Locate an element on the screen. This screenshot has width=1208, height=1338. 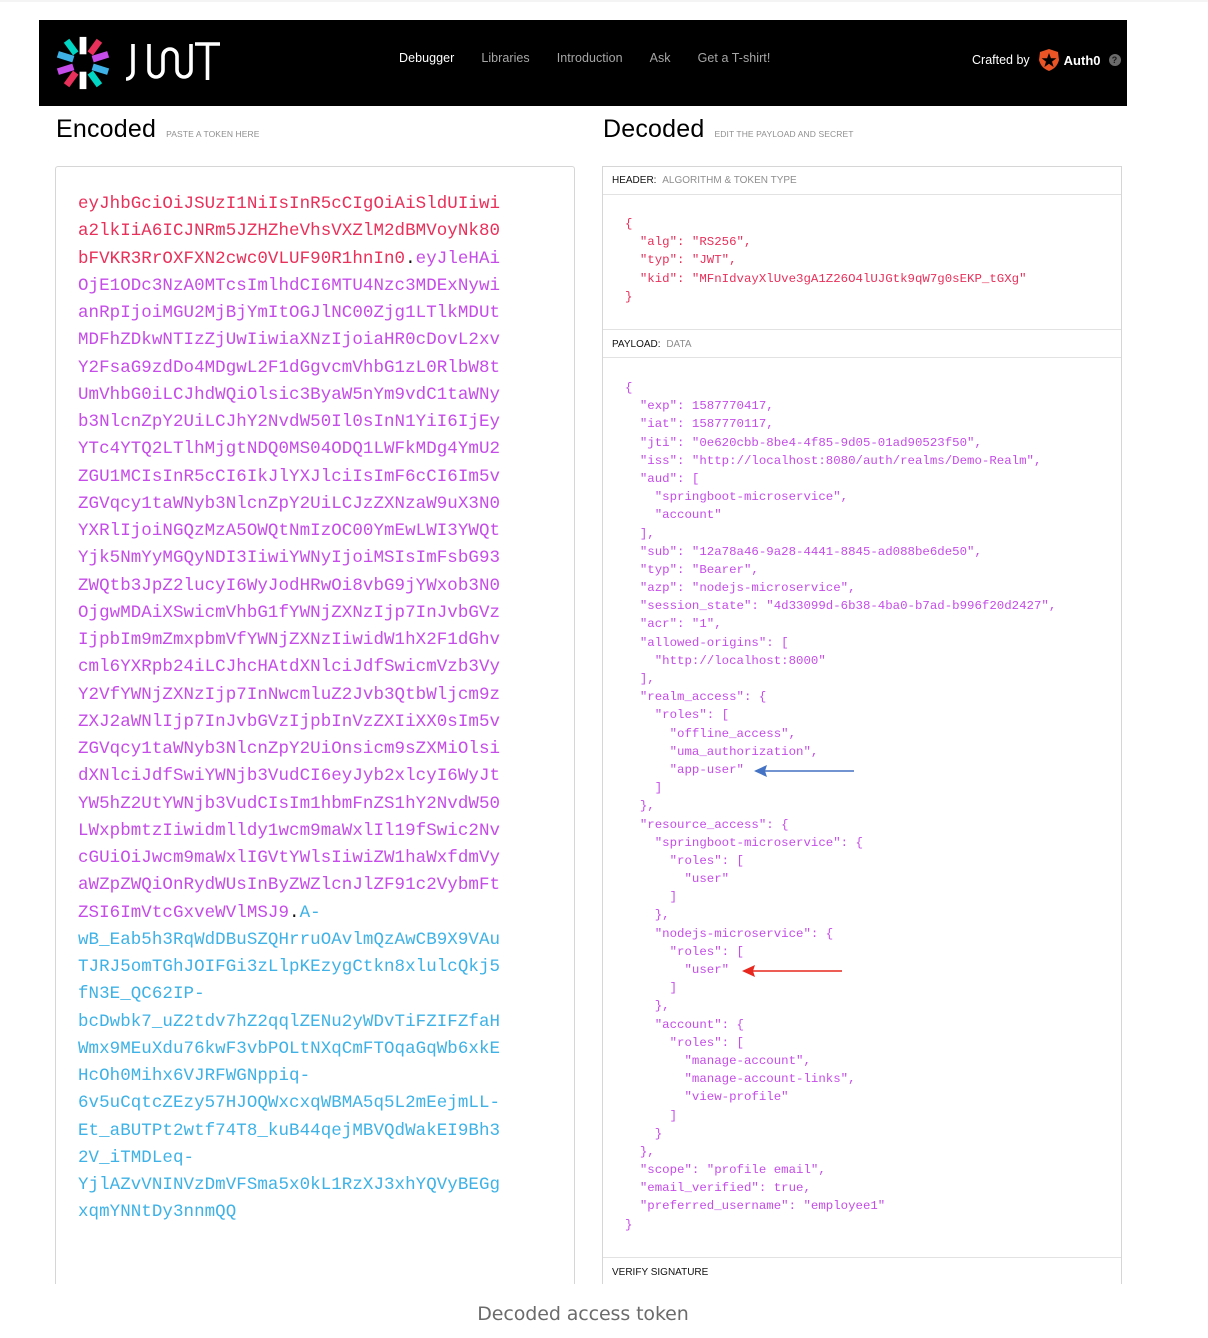
payload-json-line: "user" is located at coordinates (677, 879).